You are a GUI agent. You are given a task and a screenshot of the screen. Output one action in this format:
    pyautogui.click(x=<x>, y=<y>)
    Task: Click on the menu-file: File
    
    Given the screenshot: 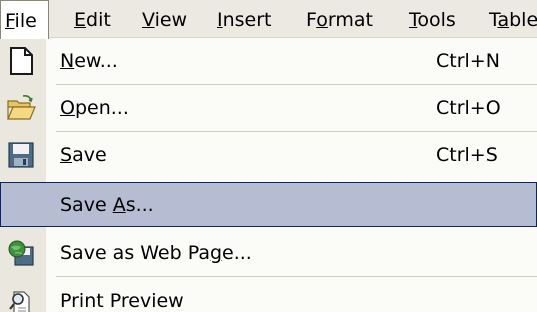 What is the action you would take?
    pyautogui.click(x=24, y=19)
    